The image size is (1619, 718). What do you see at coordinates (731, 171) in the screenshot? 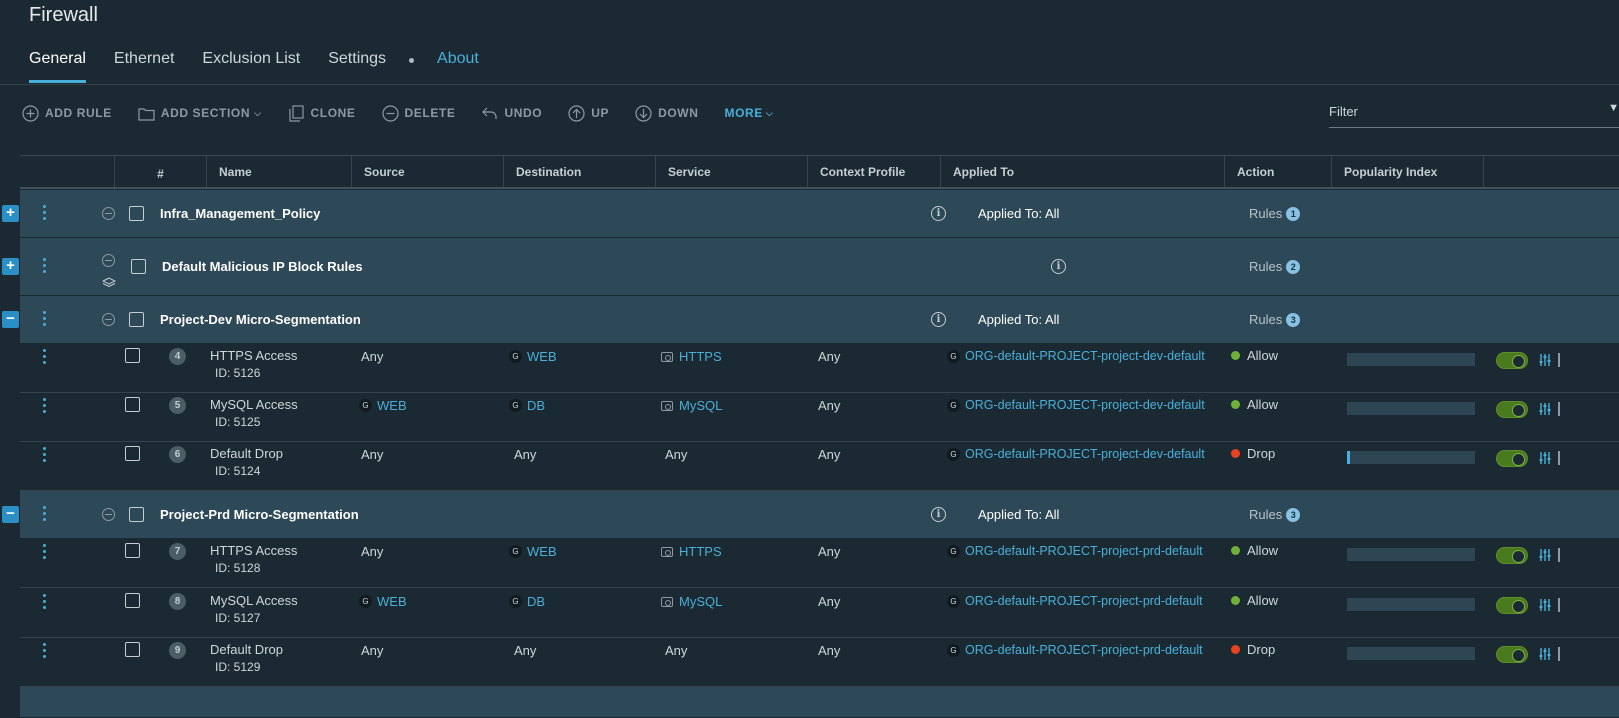
I see `col-header-service: Service` at bounding box center [731, 171].